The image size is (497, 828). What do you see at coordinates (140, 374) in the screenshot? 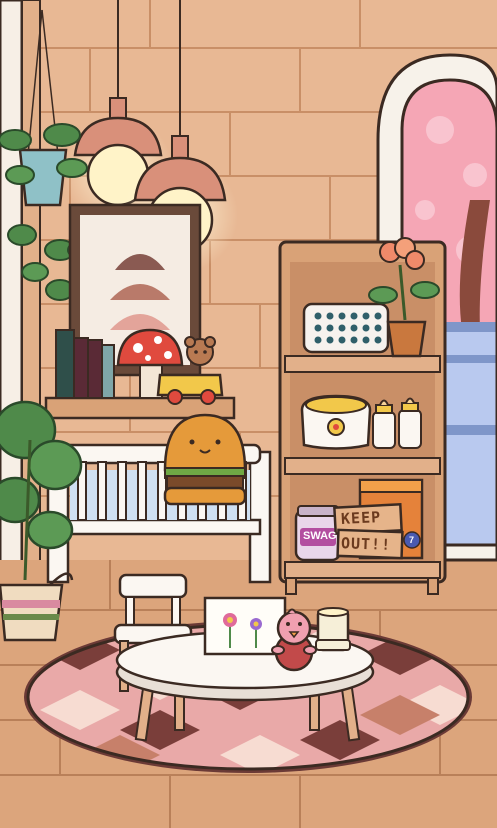
I see `wall-shelf` at bounding box center [140, 374].